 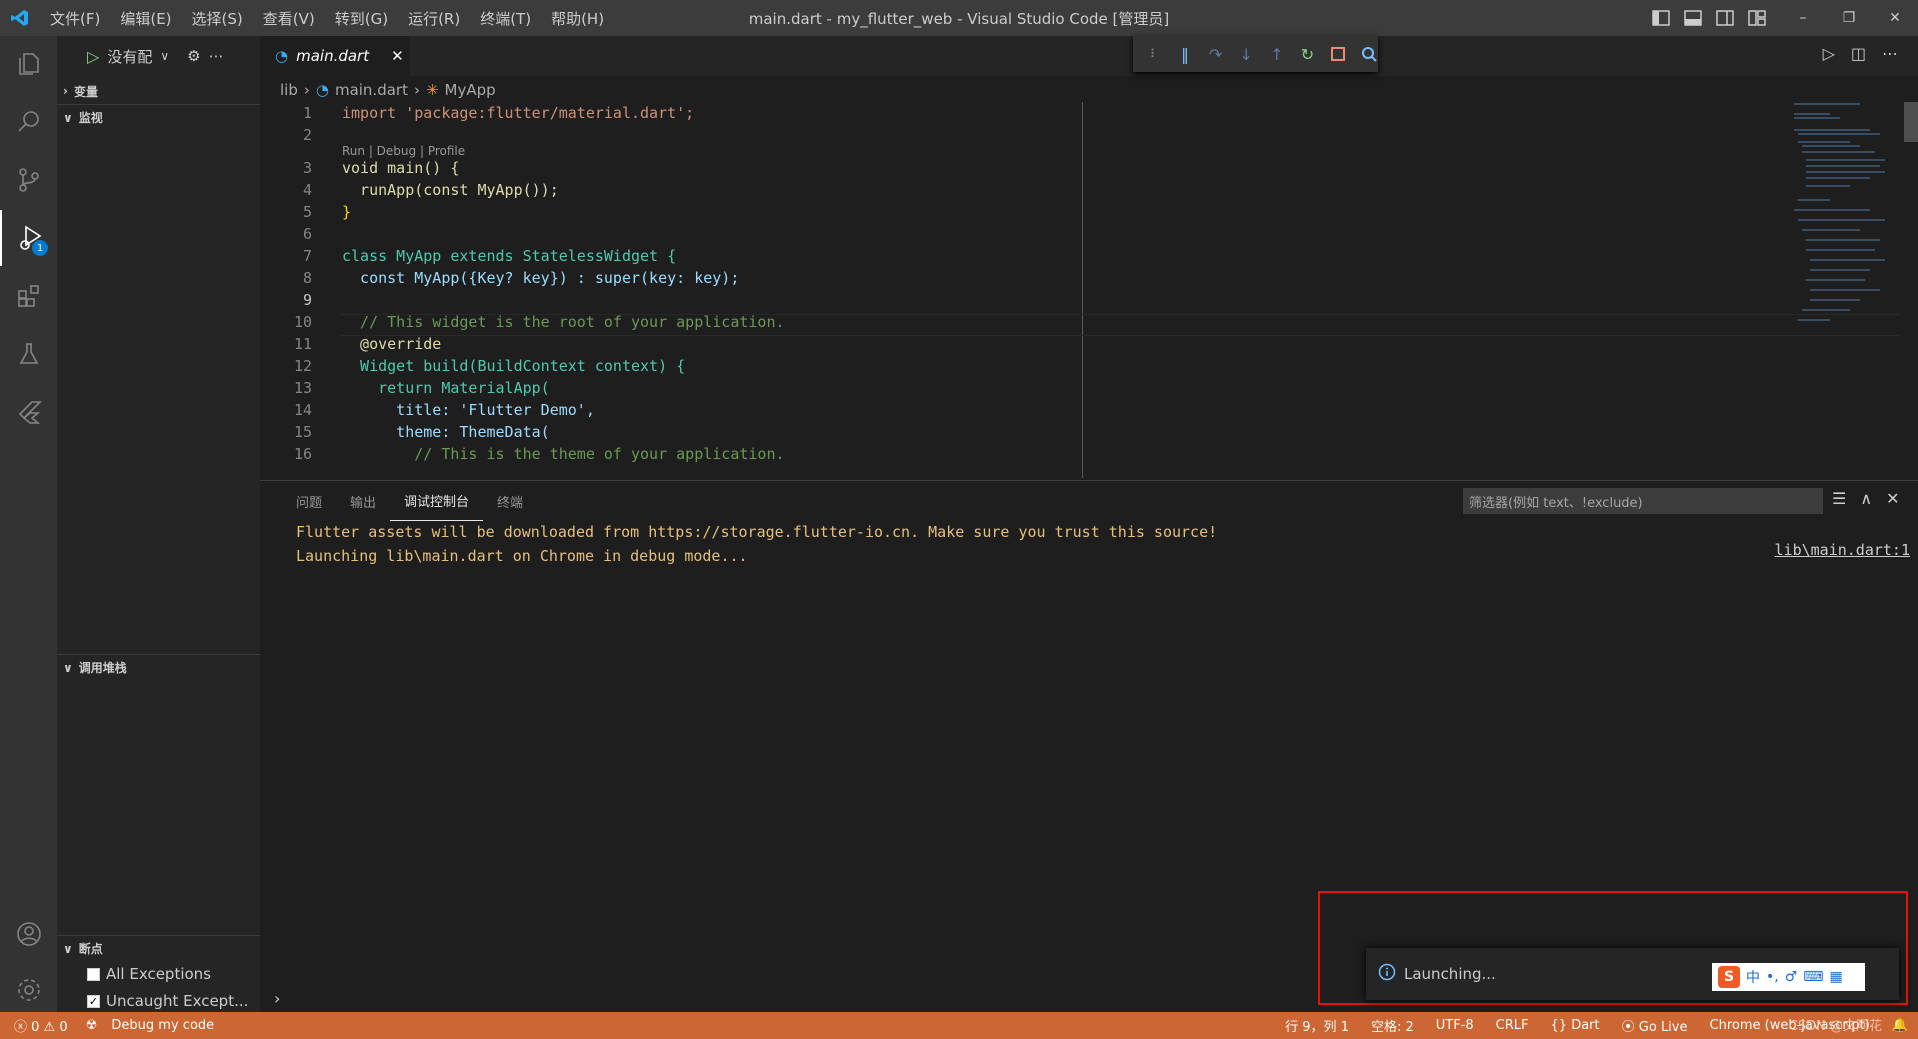 What do you see at coordinates (1835, 1026) in the screenshot?
I see `watermark: CSDN @文阿花` at bounding box center [1835, 1026].